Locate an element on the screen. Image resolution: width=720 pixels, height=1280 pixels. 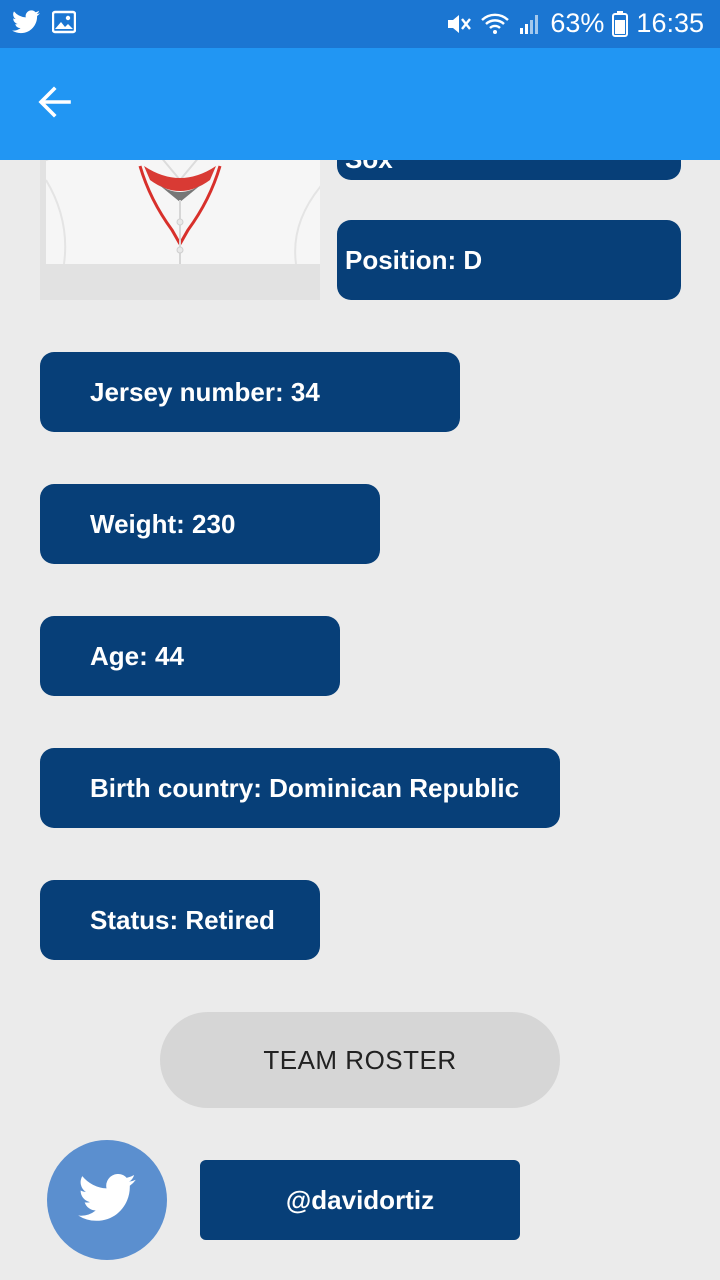
battery-icon is located at coordinates (620, 23).